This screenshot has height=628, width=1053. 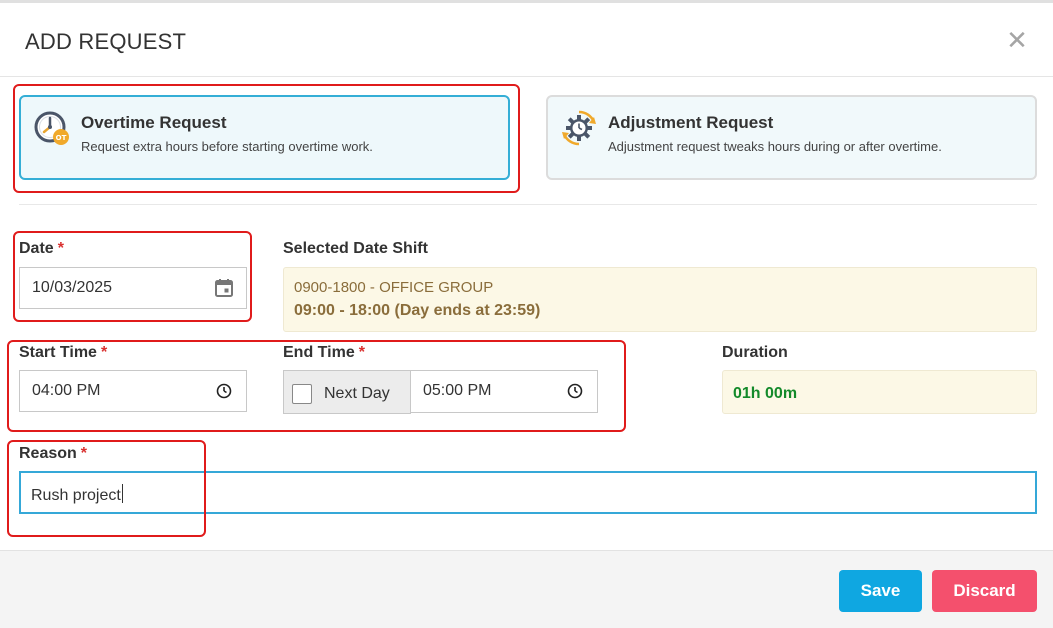 I want to click on adjustment-request-title: Adjustment Request, so click(x=691, y=122).